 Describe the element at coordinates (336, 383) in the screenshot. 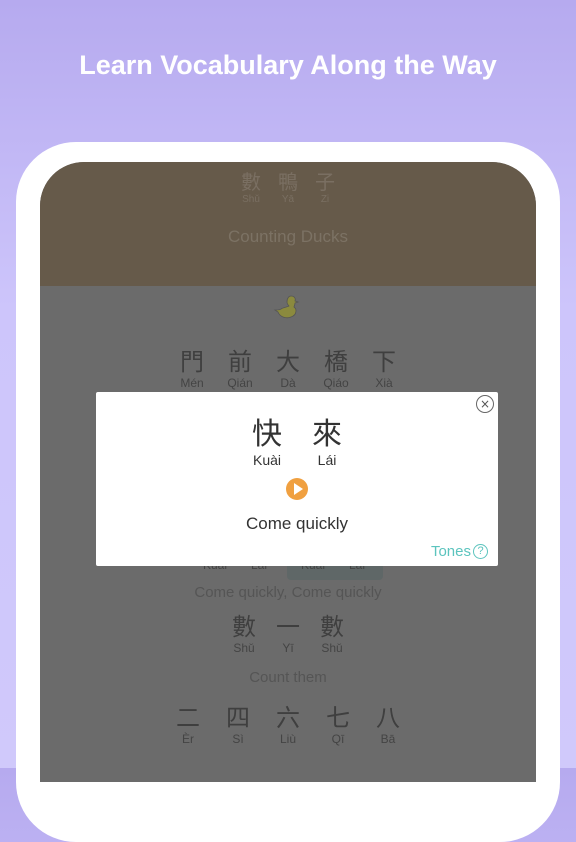

I see `pinyin: Qiáo` at that location.